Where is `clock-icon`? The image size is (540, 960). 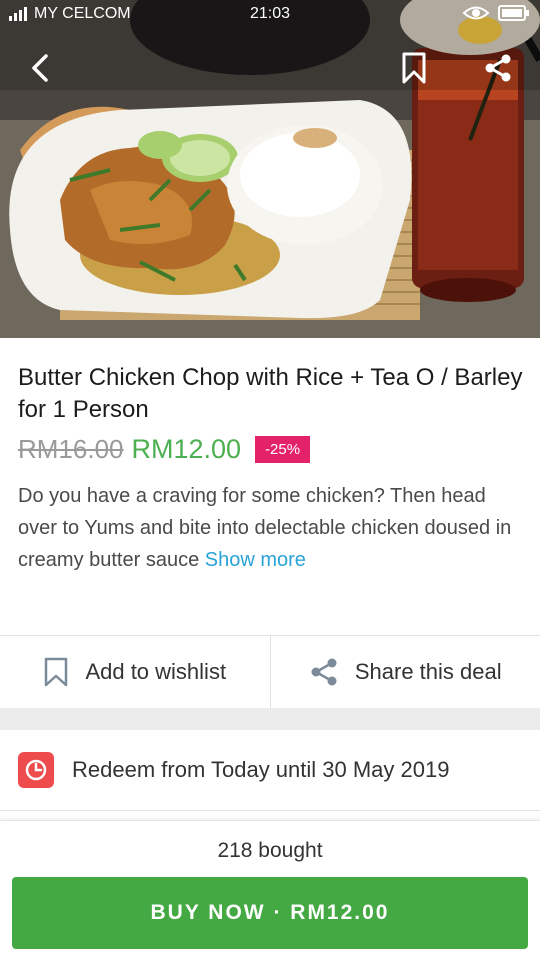
clock-icon is located at coordinates (36, 770).